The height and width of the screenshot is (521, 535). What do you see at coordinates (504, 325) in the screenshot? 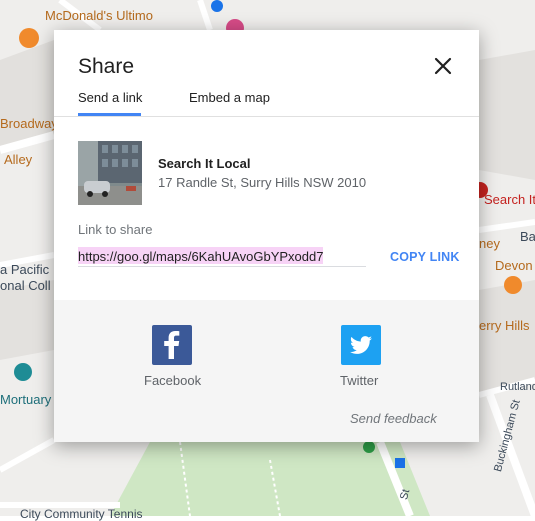
I see `map-label-erry-hills: erry Hills` at bounding box center [504, 325].